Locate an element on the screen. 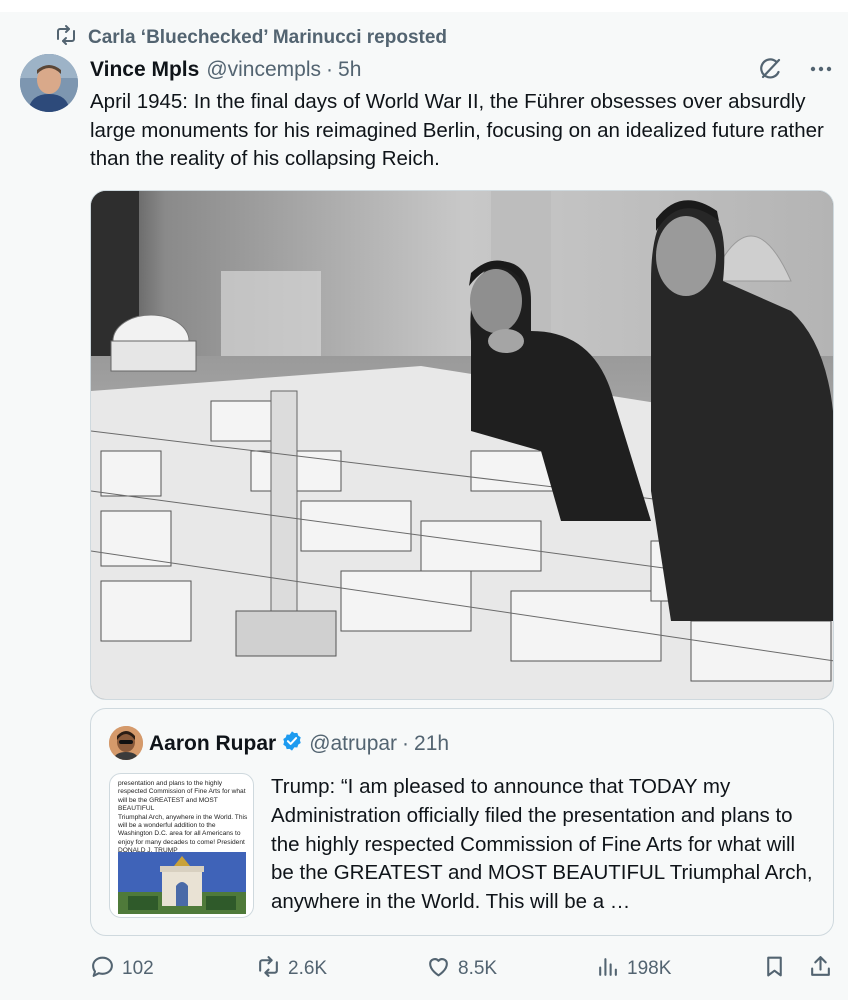 The image size is (848, 1000). repost-context: Carla ‘Bluechecked’ Marinucci reposted is located at coordinates (250, 38).